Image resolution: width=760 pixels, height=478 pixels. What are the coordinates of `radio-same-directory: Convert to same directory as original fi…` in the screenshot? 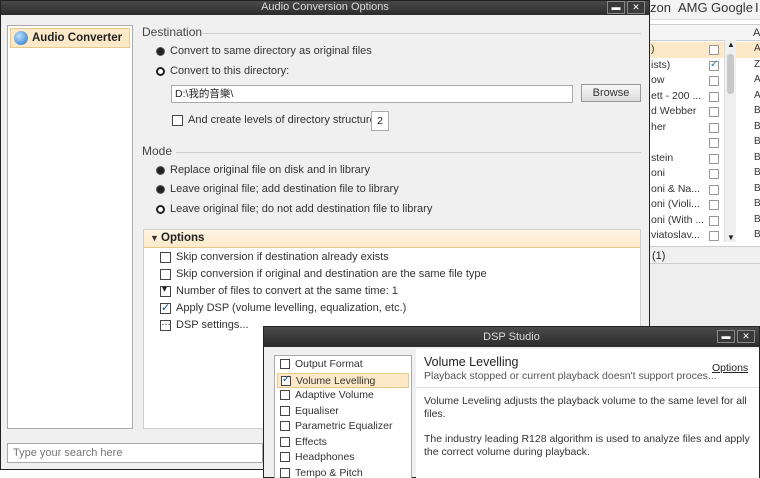 It's located at (286, 52).